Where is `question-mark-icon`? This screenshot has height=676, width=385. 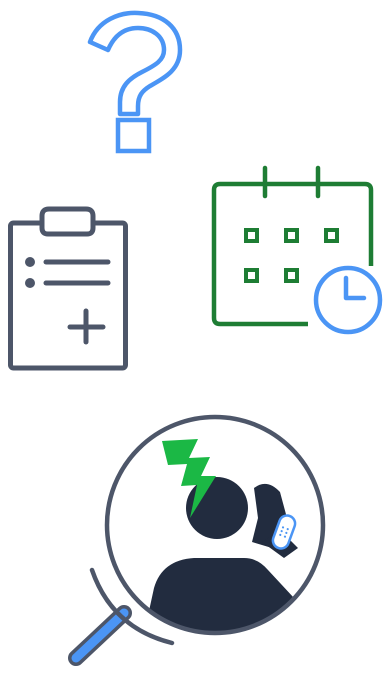
question-mark-icon is located at coordinates (134, 82).